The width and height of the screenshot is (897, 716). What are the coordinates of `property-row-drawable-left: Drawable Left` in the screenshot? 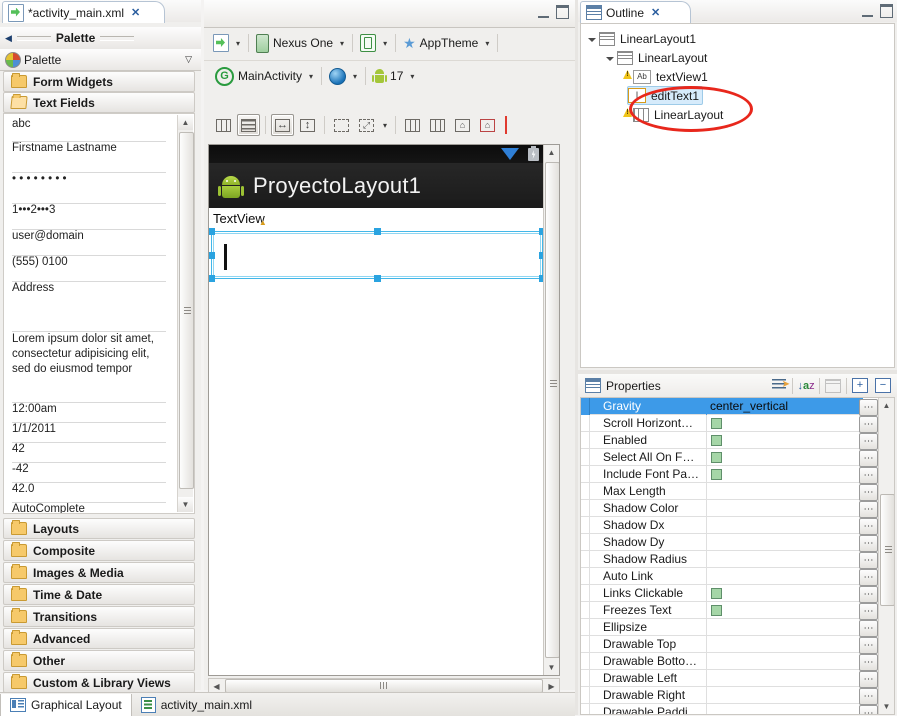 It's located at (722, 678).